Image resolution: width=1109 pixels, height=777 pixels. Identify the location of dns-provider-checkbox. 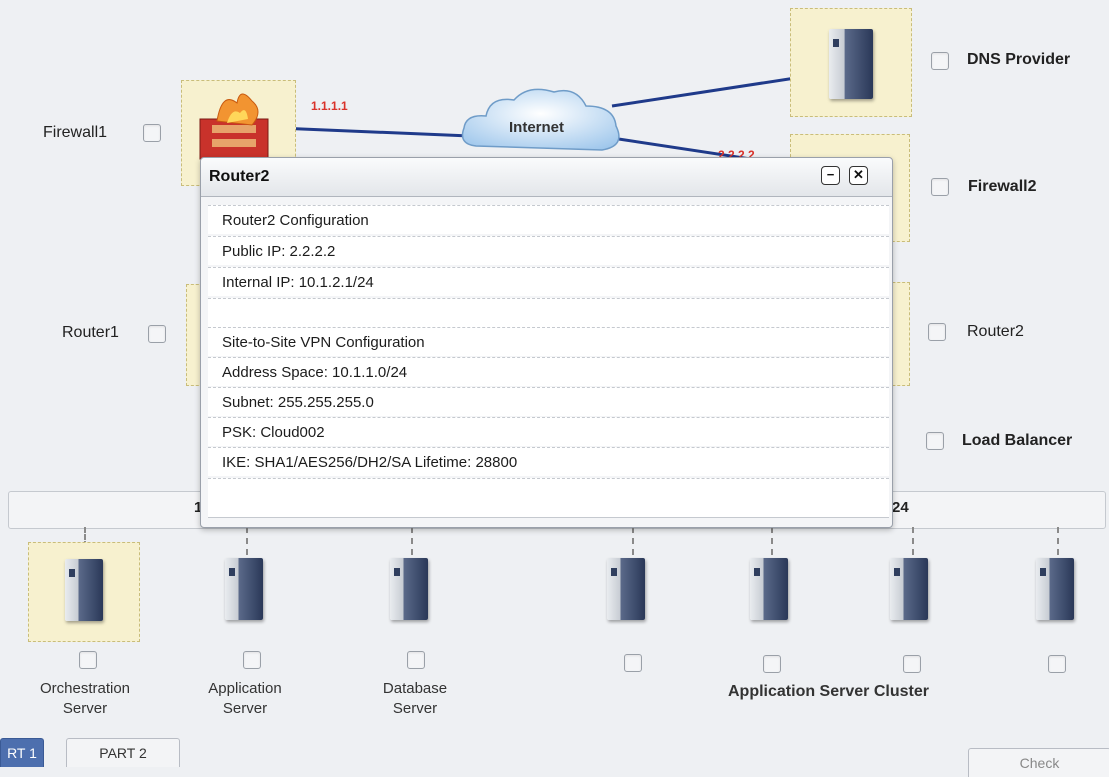
(940, 61).